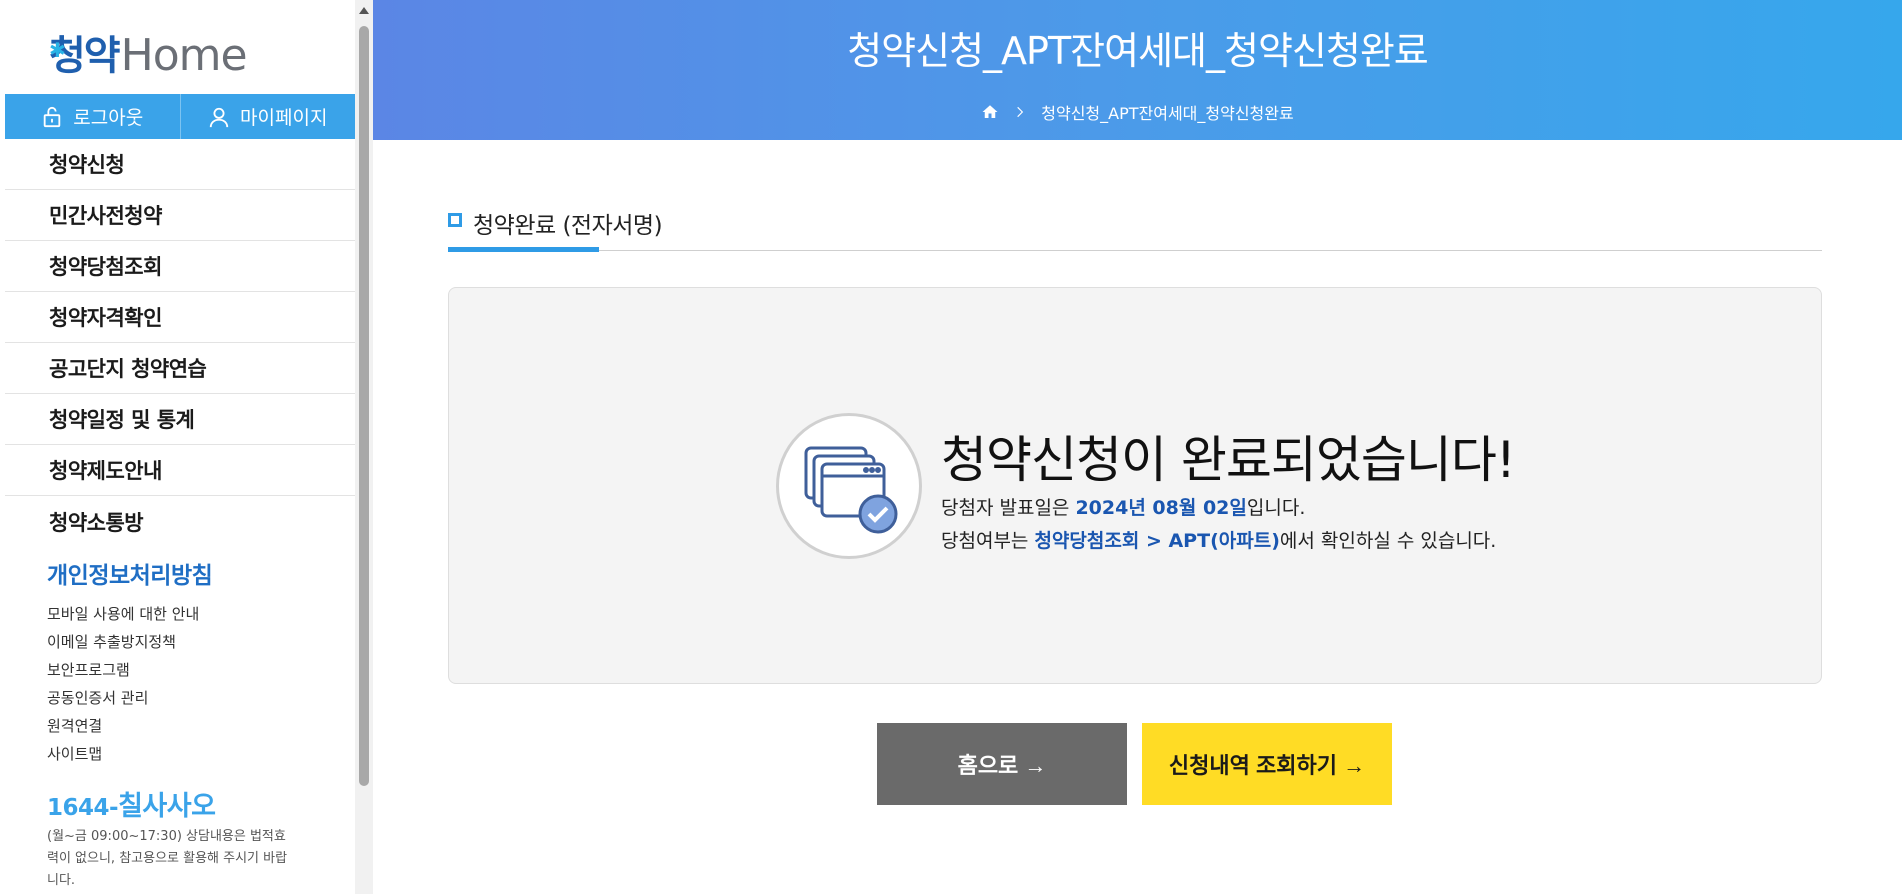  What do you see at coordinates (180, 470) in the screenshot?
I see `menu-item-system-guide: 청약제도안내` at bounding box center [180, 470].